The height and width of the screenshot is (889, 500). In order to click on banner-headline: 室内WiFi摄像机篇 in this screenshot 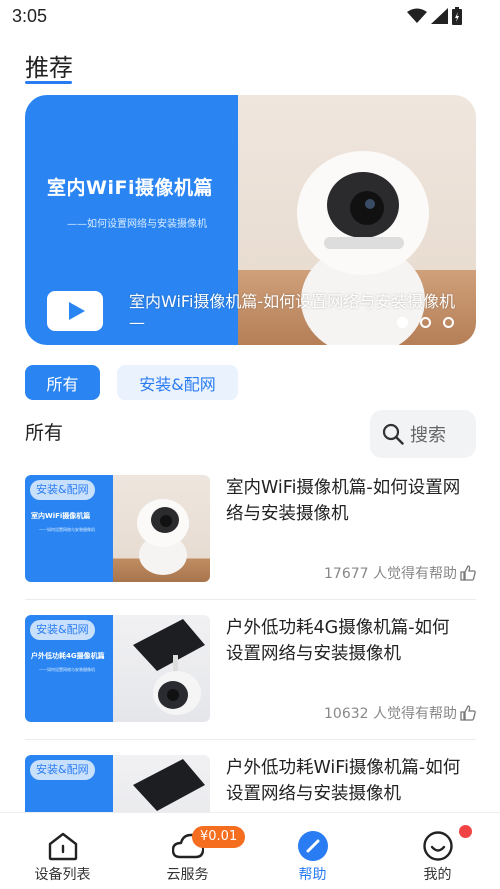, I will do `click(130, 188)`.